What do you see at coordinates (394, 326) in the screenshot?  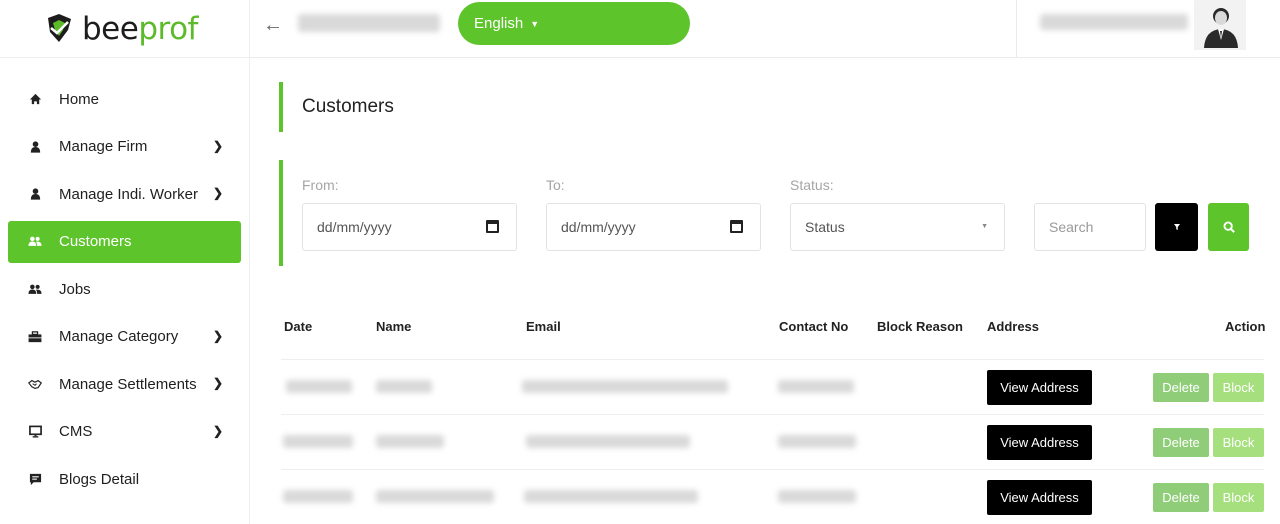 I see `column-header-name: Name` at bounding box center [394, 326].